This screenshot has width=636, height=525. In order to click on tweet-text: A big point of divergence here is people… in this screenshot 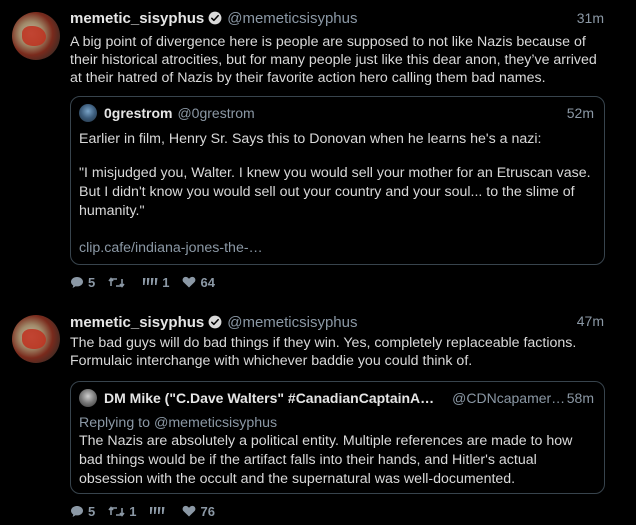, I will do `click(333, 60)`.